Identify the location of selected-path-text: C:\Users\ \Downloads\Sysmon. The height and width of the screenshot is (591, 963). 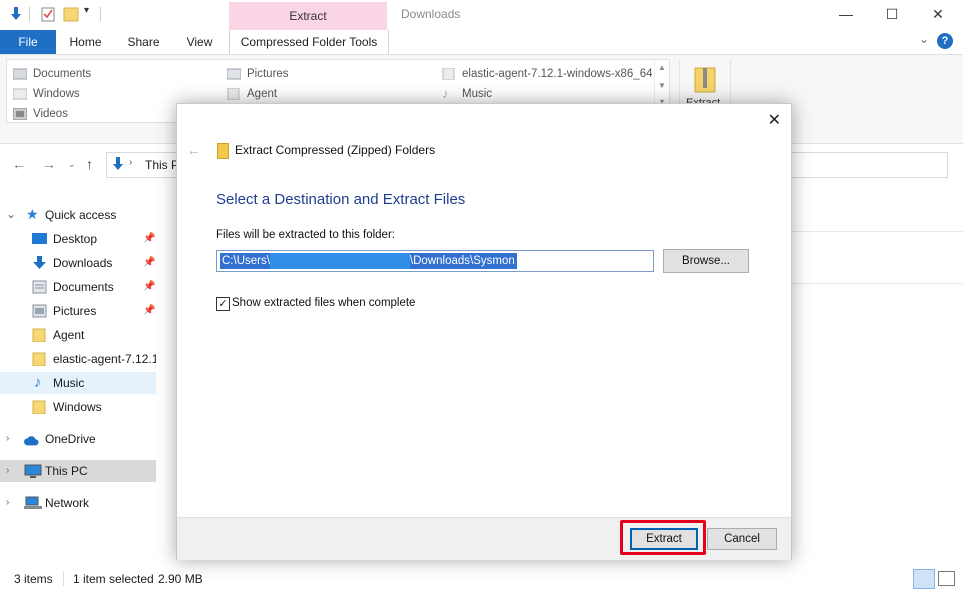
(368, 261).